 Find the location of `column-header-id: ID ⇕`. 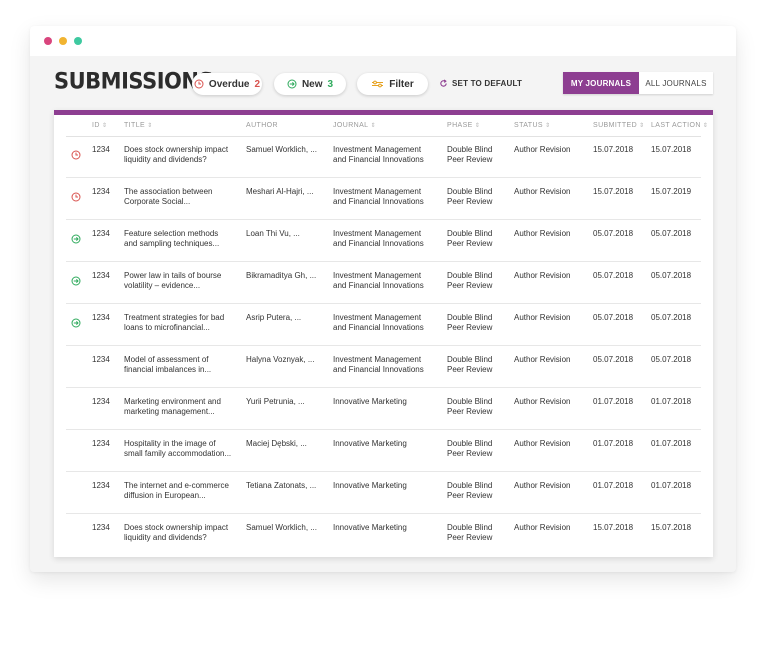

column-header-id: ID ⇕ is located at coordinates (99, 125).